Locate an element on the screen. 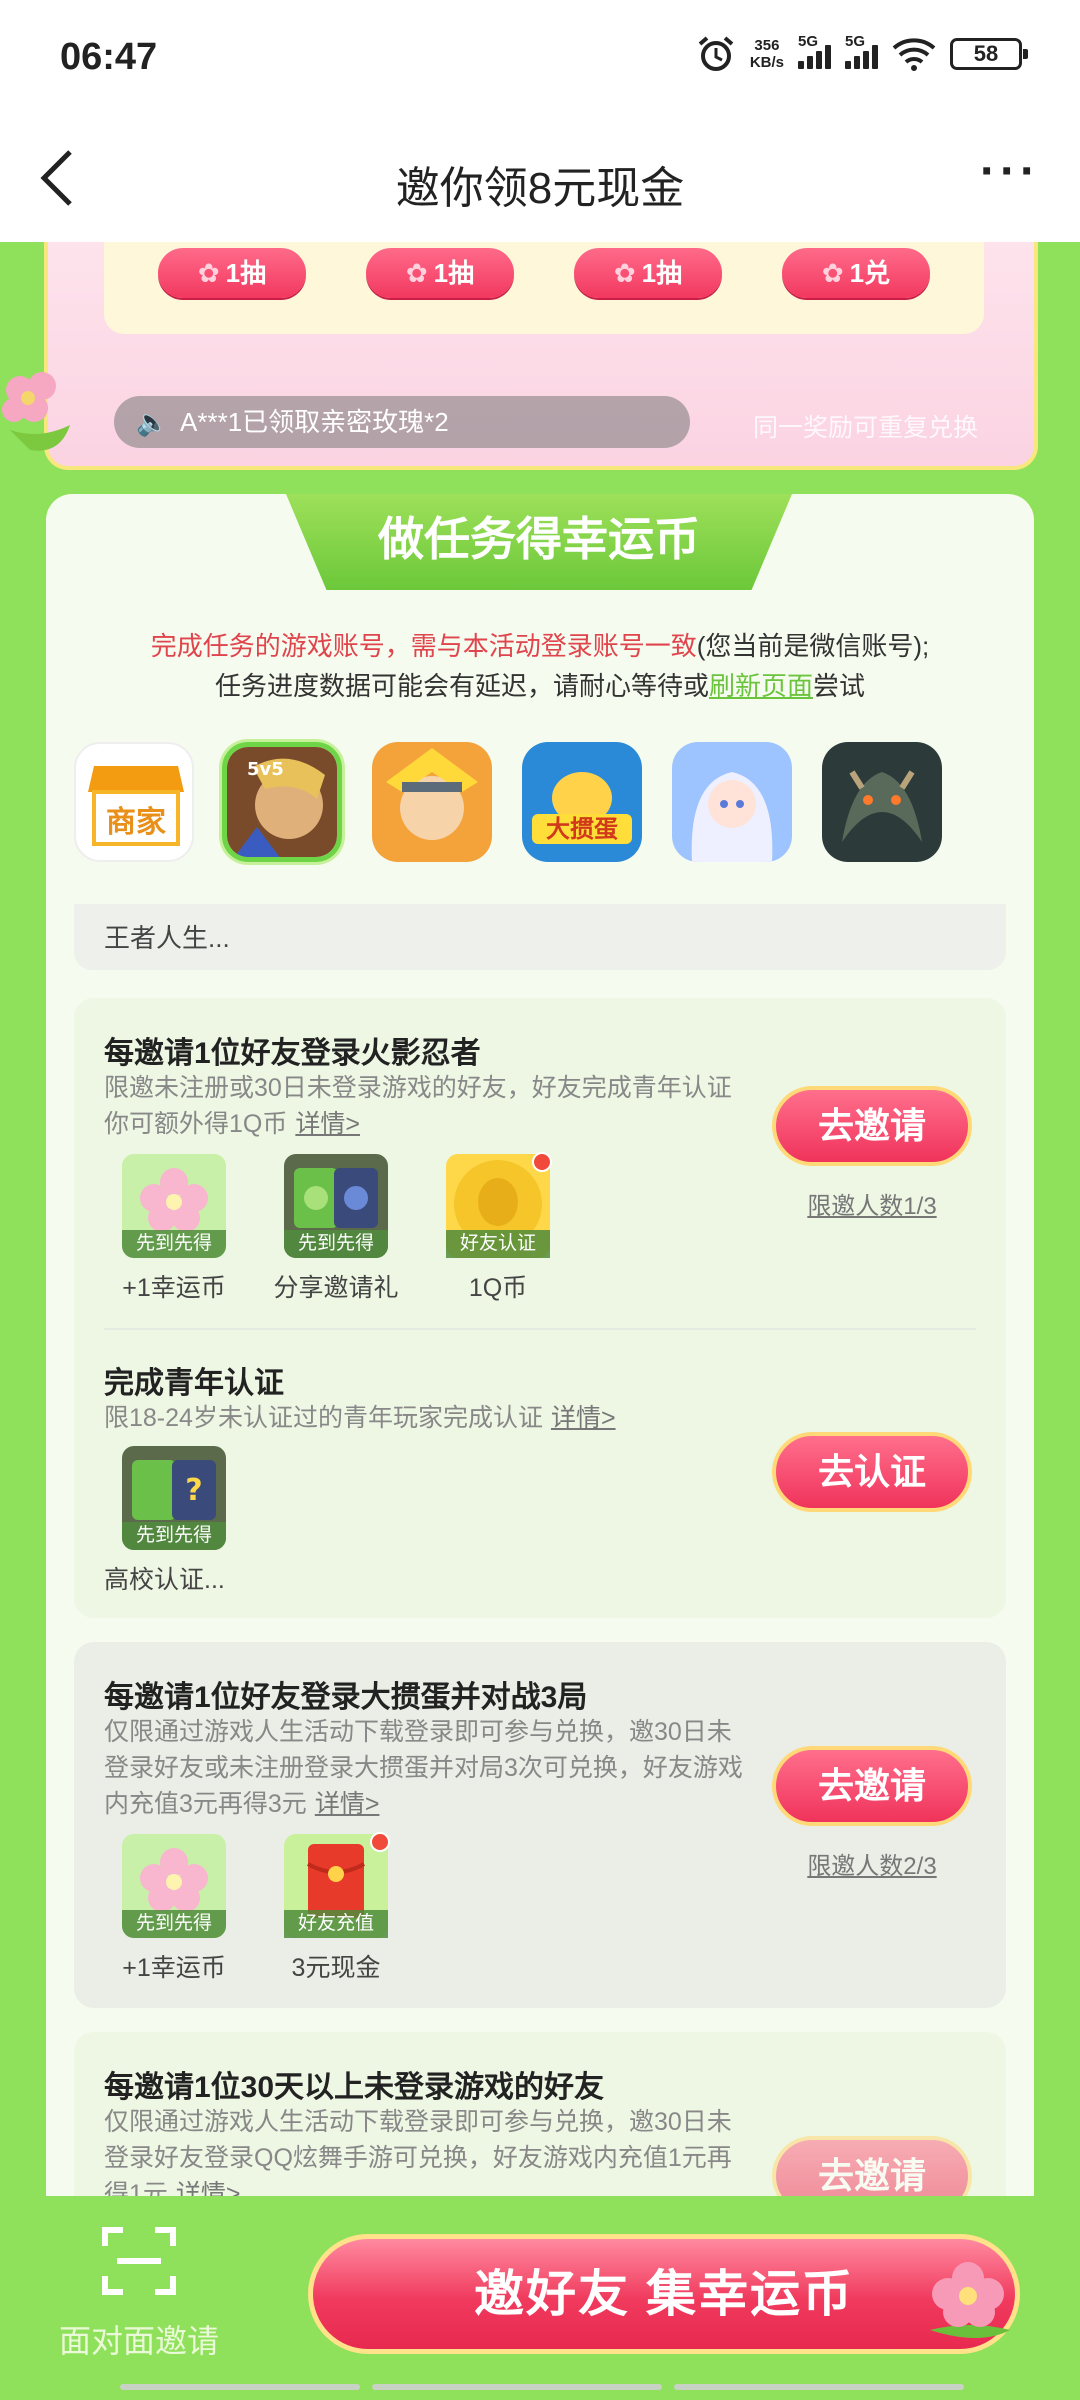  game-icon-5v5: 5v5 is located at coordinates (282, 802).